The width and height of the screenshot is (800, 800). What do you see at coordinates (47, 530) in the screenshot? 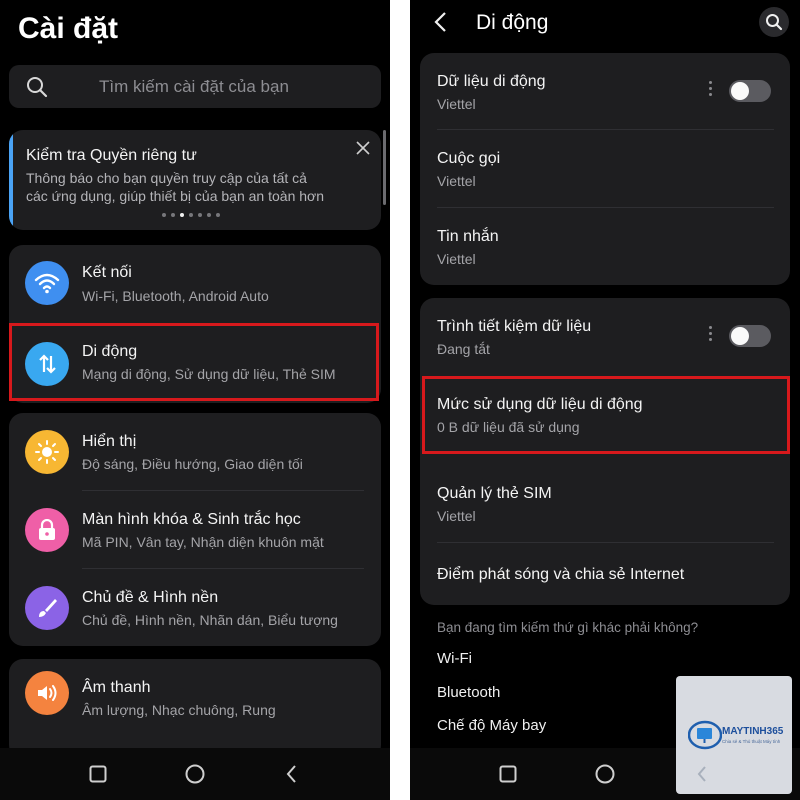
I see `lock-icon` at bounding box center [47, 530].